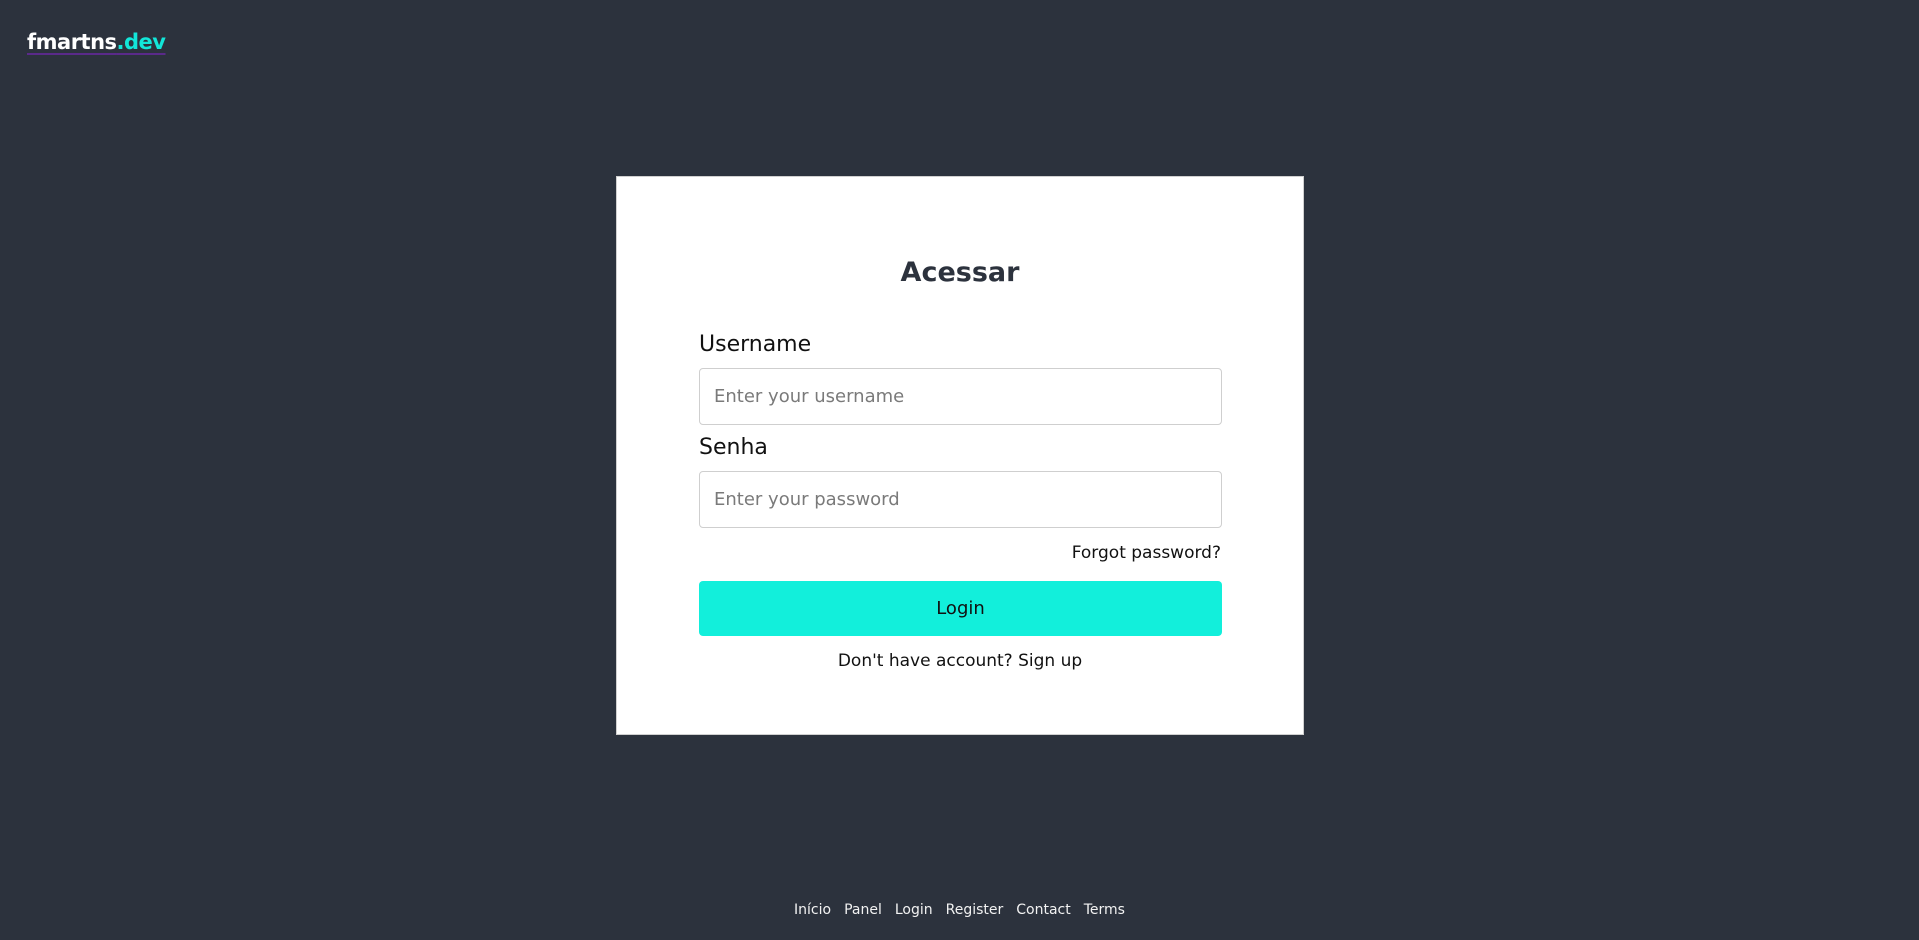 This screenshot has width=1919, height=940. I want to click on logo-accent-text: .dev, so click(141, 42).